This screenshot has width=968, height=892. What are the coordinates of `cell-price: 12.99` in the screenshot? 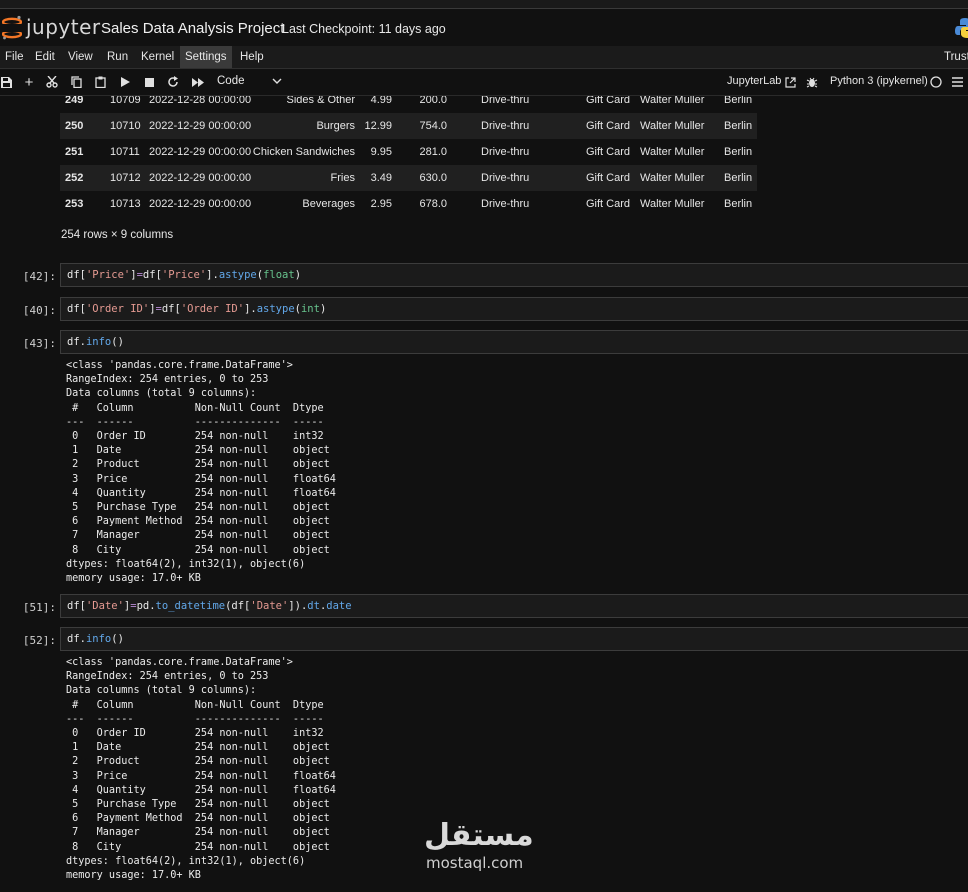 It's located at (378, 126).